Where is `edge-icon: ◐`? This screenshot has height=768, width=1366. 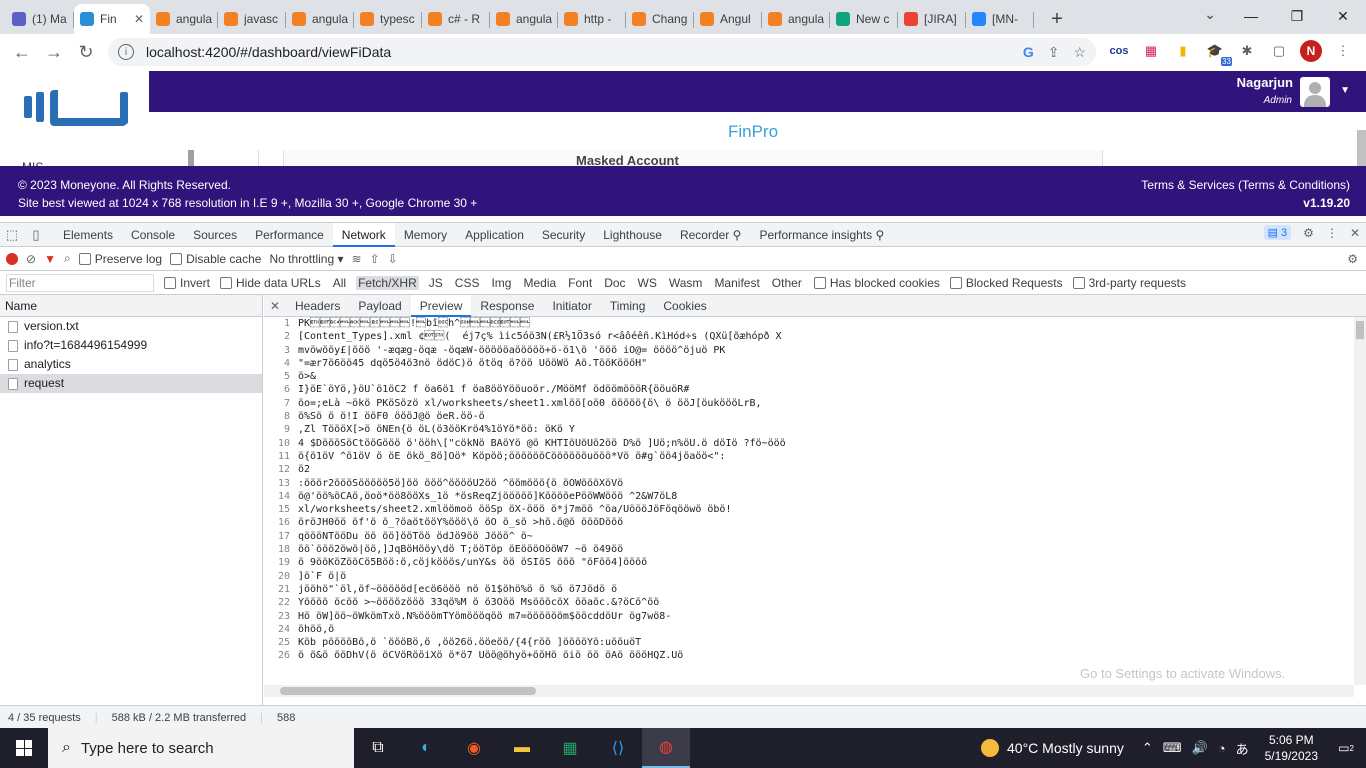
edge-icon: ◐ is located at coordinates (426, 748).